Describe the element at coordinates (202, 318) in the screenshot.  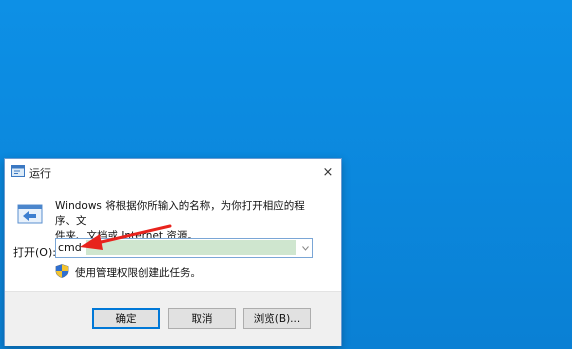
I see `cancel-button: 取消` at that location.